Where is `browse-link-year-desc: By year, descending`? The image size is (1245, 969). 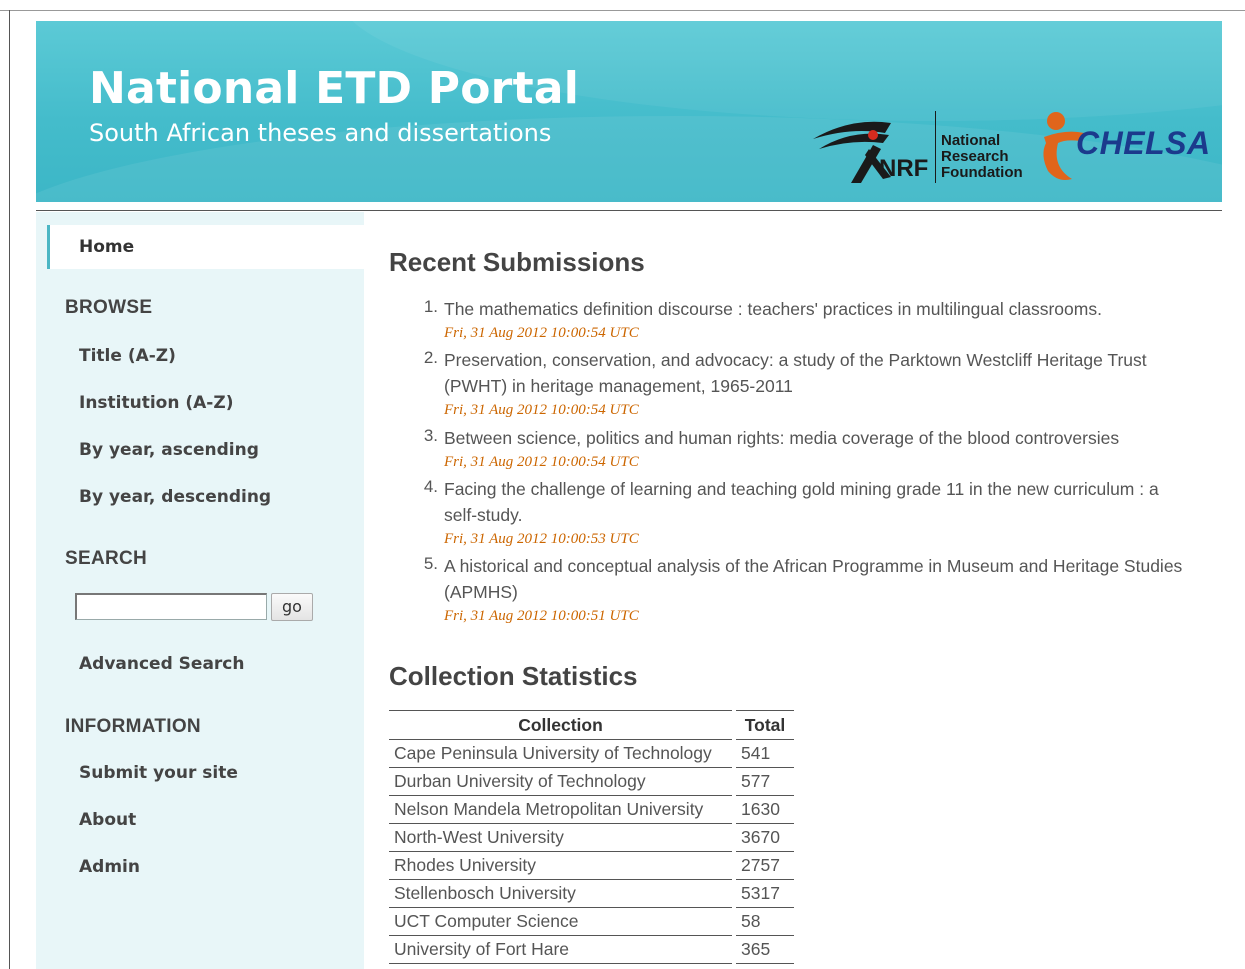
browse-link-year-desc: By year, descending is located at coordinates (175, 497).